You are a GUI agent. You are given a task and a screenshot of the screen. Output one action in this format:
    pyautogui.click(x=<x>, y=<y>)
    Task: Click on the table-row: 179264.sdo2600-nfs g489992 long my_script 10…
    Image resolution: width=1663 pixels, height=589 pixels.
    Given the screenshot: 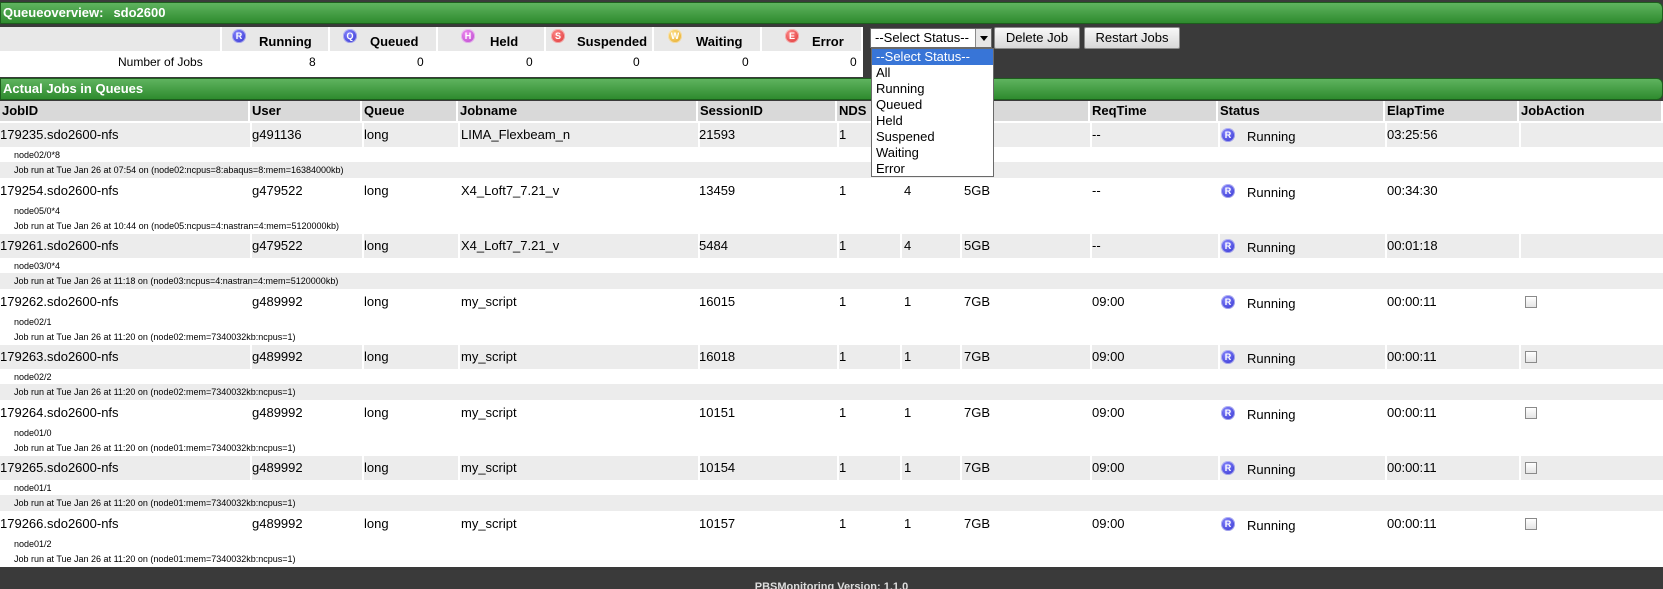 What is the action you would take?
    pyautogui.click(x=831, y=428)
    